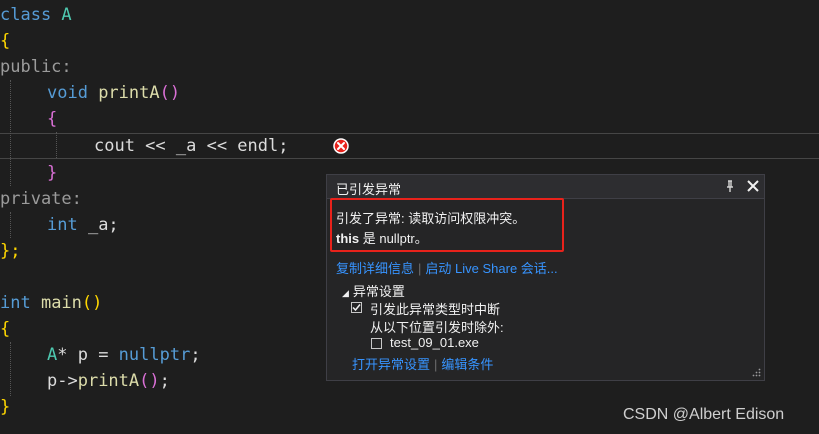 The image size is (819, 434). Describe the element at coordinates (356, 307) in the screenshot. I see `checkbox-checked` at that location.